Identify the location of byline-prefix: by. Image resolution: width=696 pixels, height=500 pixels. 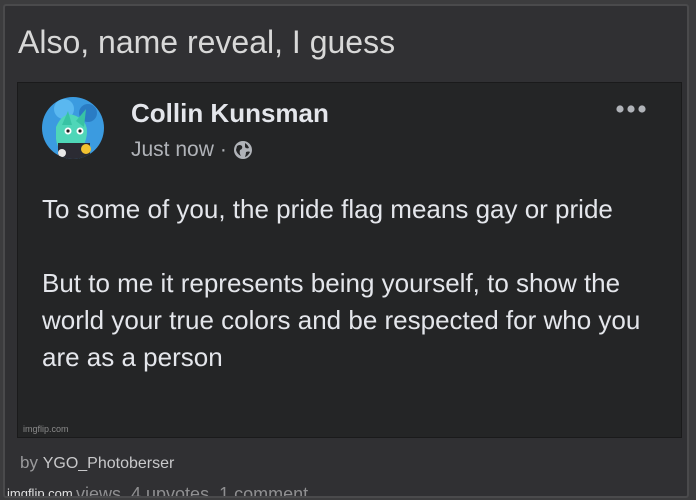
(29, 462).